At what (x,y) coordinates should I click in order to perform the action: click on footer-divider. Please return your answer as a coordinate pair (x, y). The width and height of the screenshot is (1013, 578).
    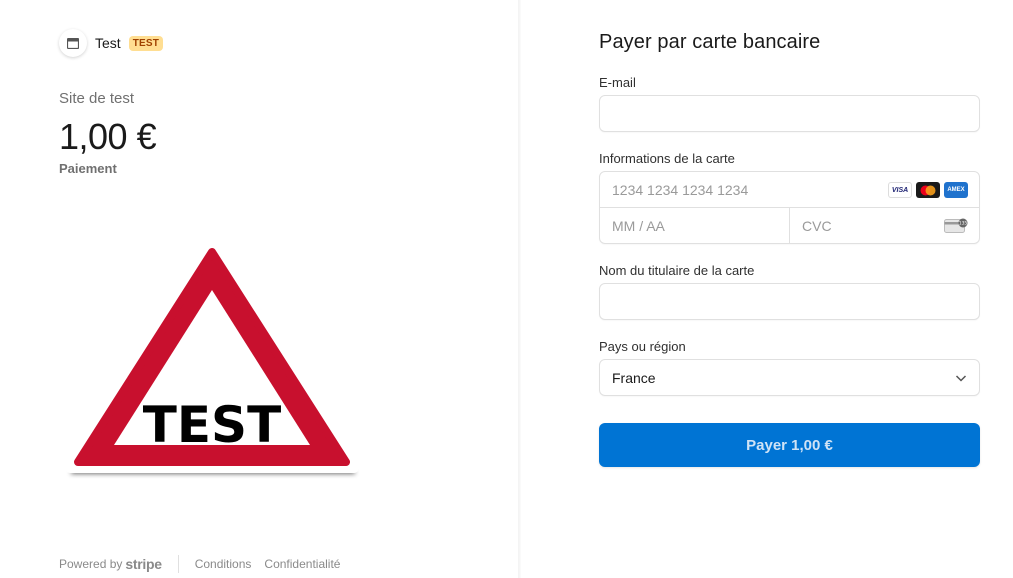
    Looking at the image, I should click on (178, 564).